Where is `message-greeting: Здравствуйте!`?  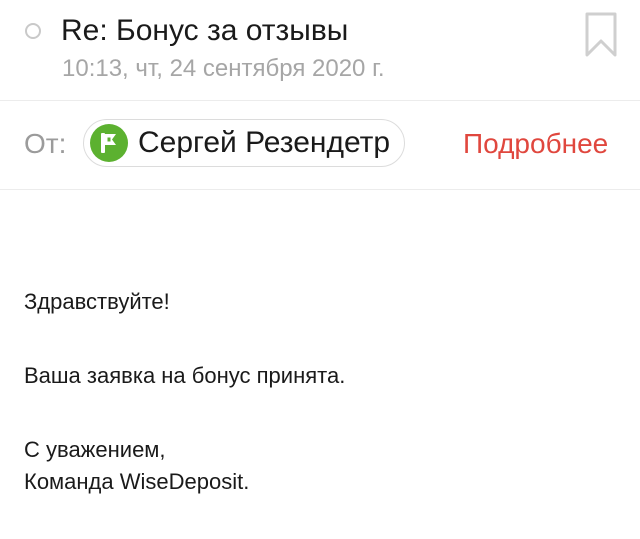
message-greeting: Здравствуйте! is located at coordinates (97, 301).